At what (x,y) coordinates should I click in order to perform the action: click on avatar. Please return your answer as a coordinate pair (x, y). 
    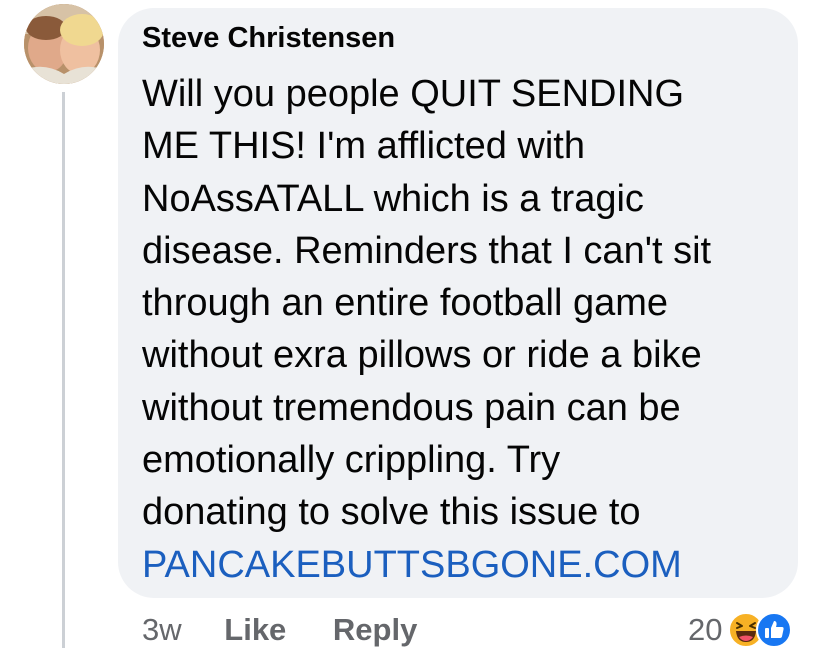
    Looking at the image, I should click on (64, 44).